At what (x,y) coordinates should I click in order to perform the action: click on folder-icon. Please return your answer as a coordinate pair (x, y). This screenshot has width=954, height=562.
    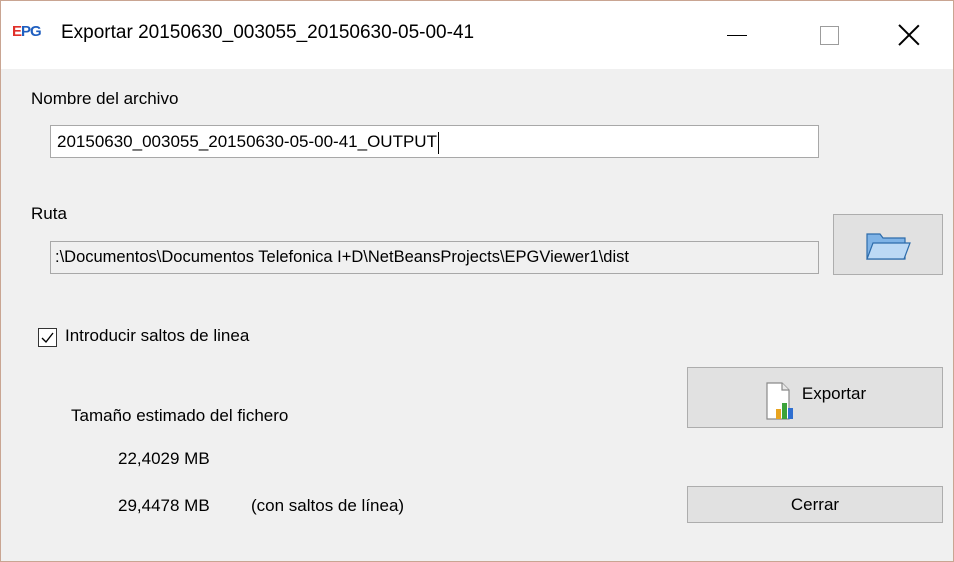
    Looking at the image, I should click on (888, 246).